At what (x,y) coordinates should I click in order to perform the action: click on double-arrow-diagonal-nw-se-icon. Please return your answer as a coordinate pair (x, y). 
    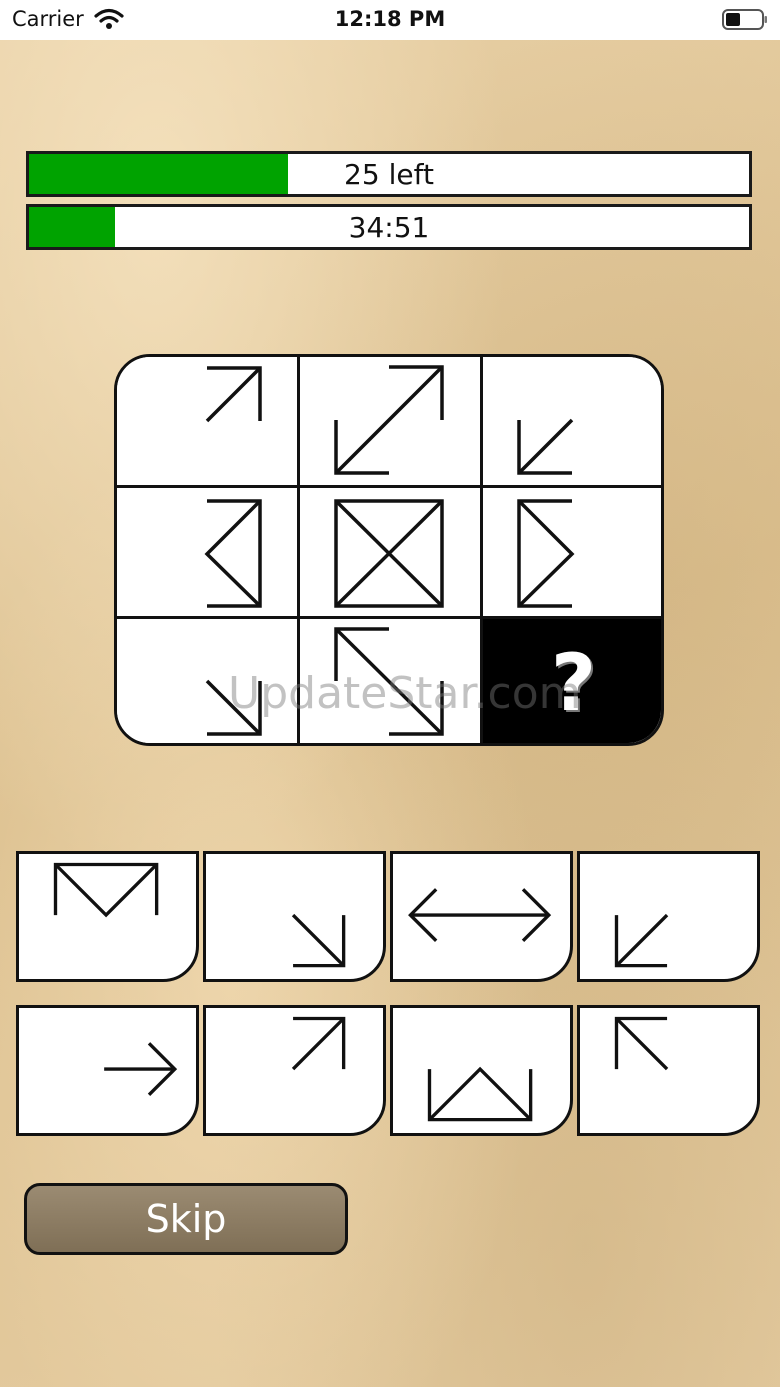
    Looking at the image, I should click on (389, 681).